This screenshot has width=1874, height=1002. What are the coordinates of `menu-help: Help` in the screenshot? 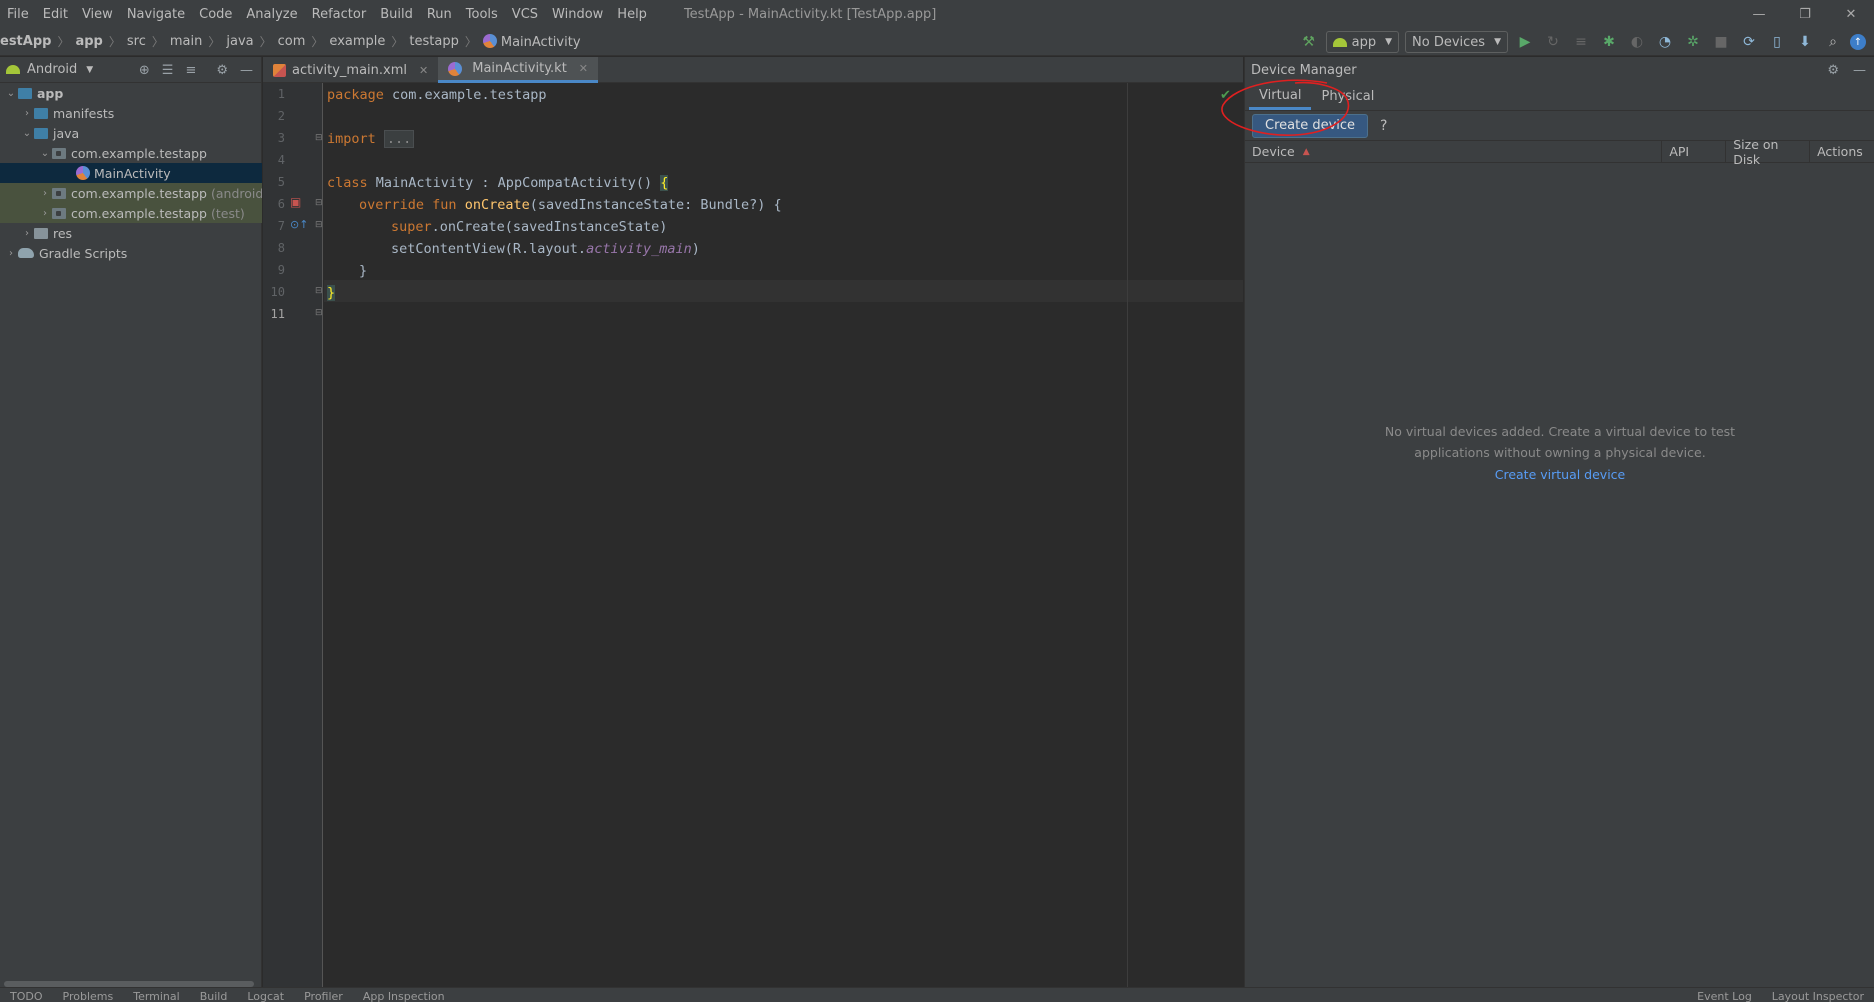 It's located at (632, 14).